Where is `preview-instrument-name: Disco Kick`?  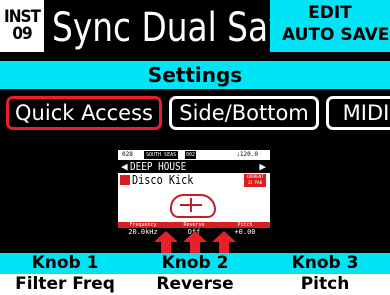
preview-instrument-name: Disco Kick is located at coordinates (163, 180).